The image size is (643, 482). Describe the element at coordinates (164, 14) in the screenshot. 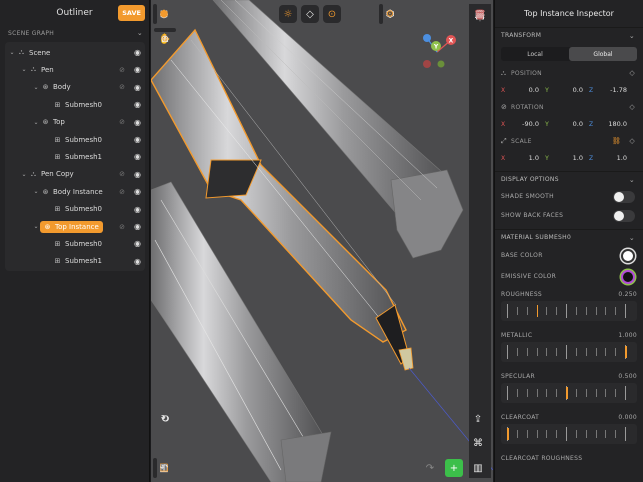

I see `shading-material-icon: ⬢` at that location.